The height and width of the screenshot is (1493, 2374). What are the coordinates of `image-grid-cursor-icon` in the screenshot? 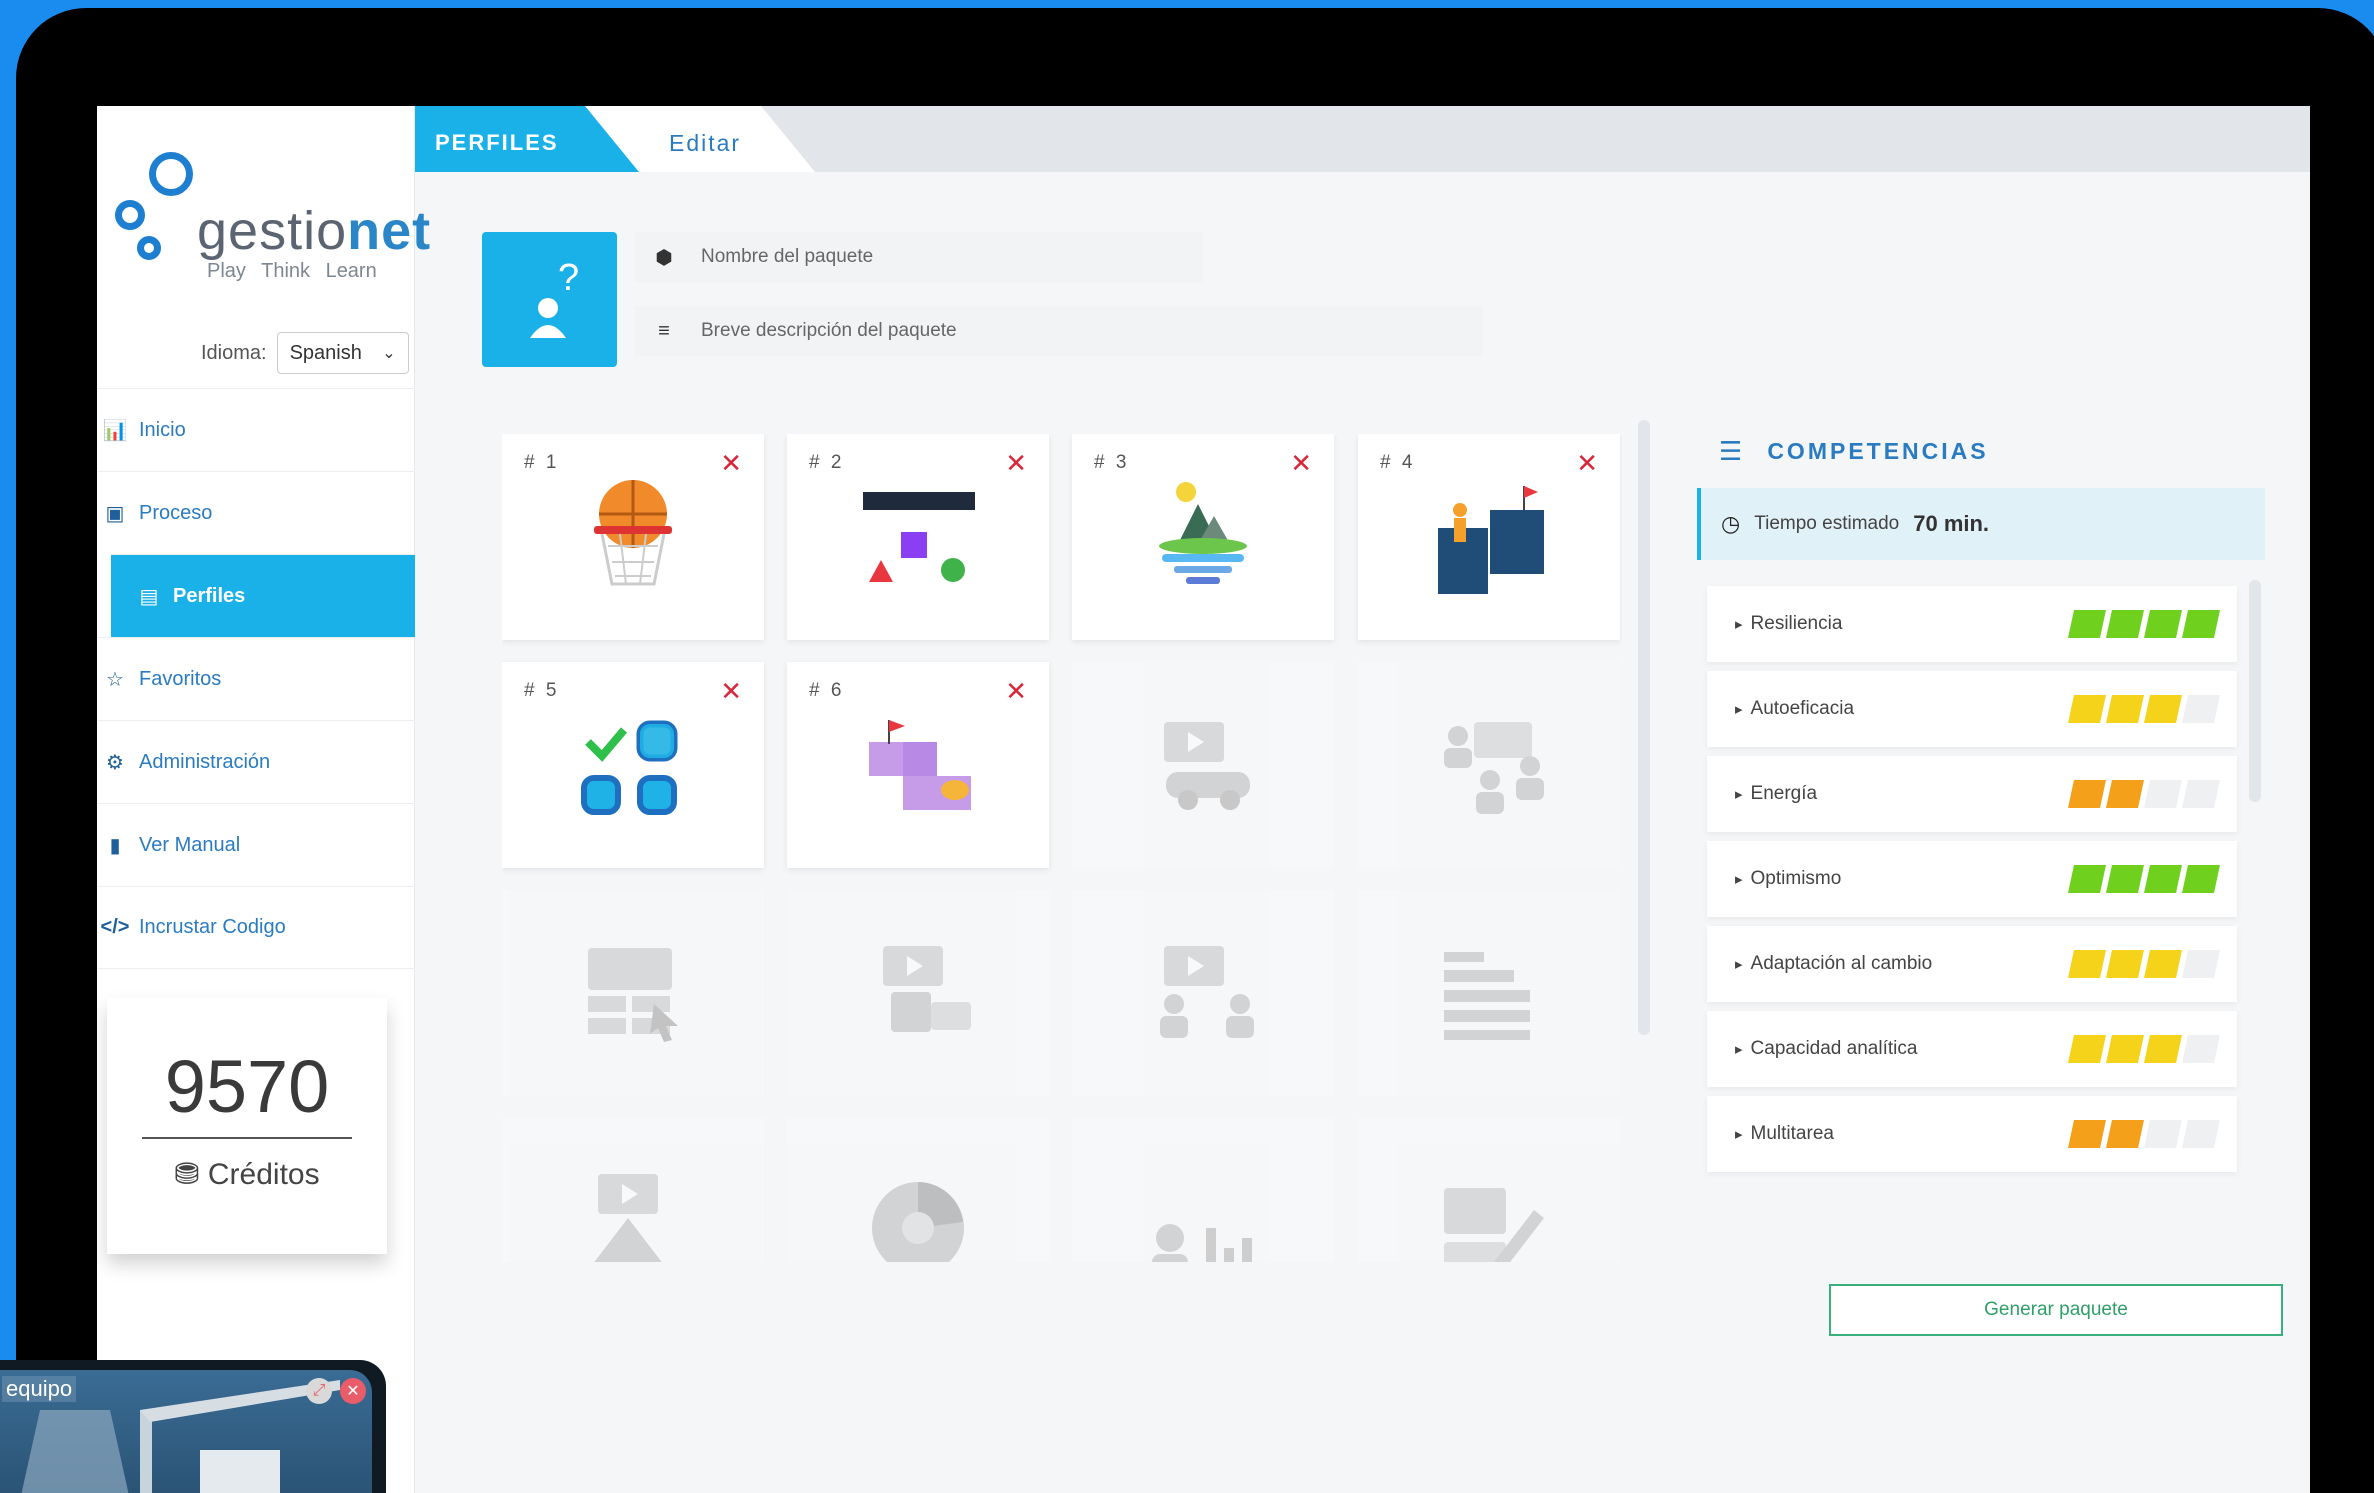 It's located at (633, 995).